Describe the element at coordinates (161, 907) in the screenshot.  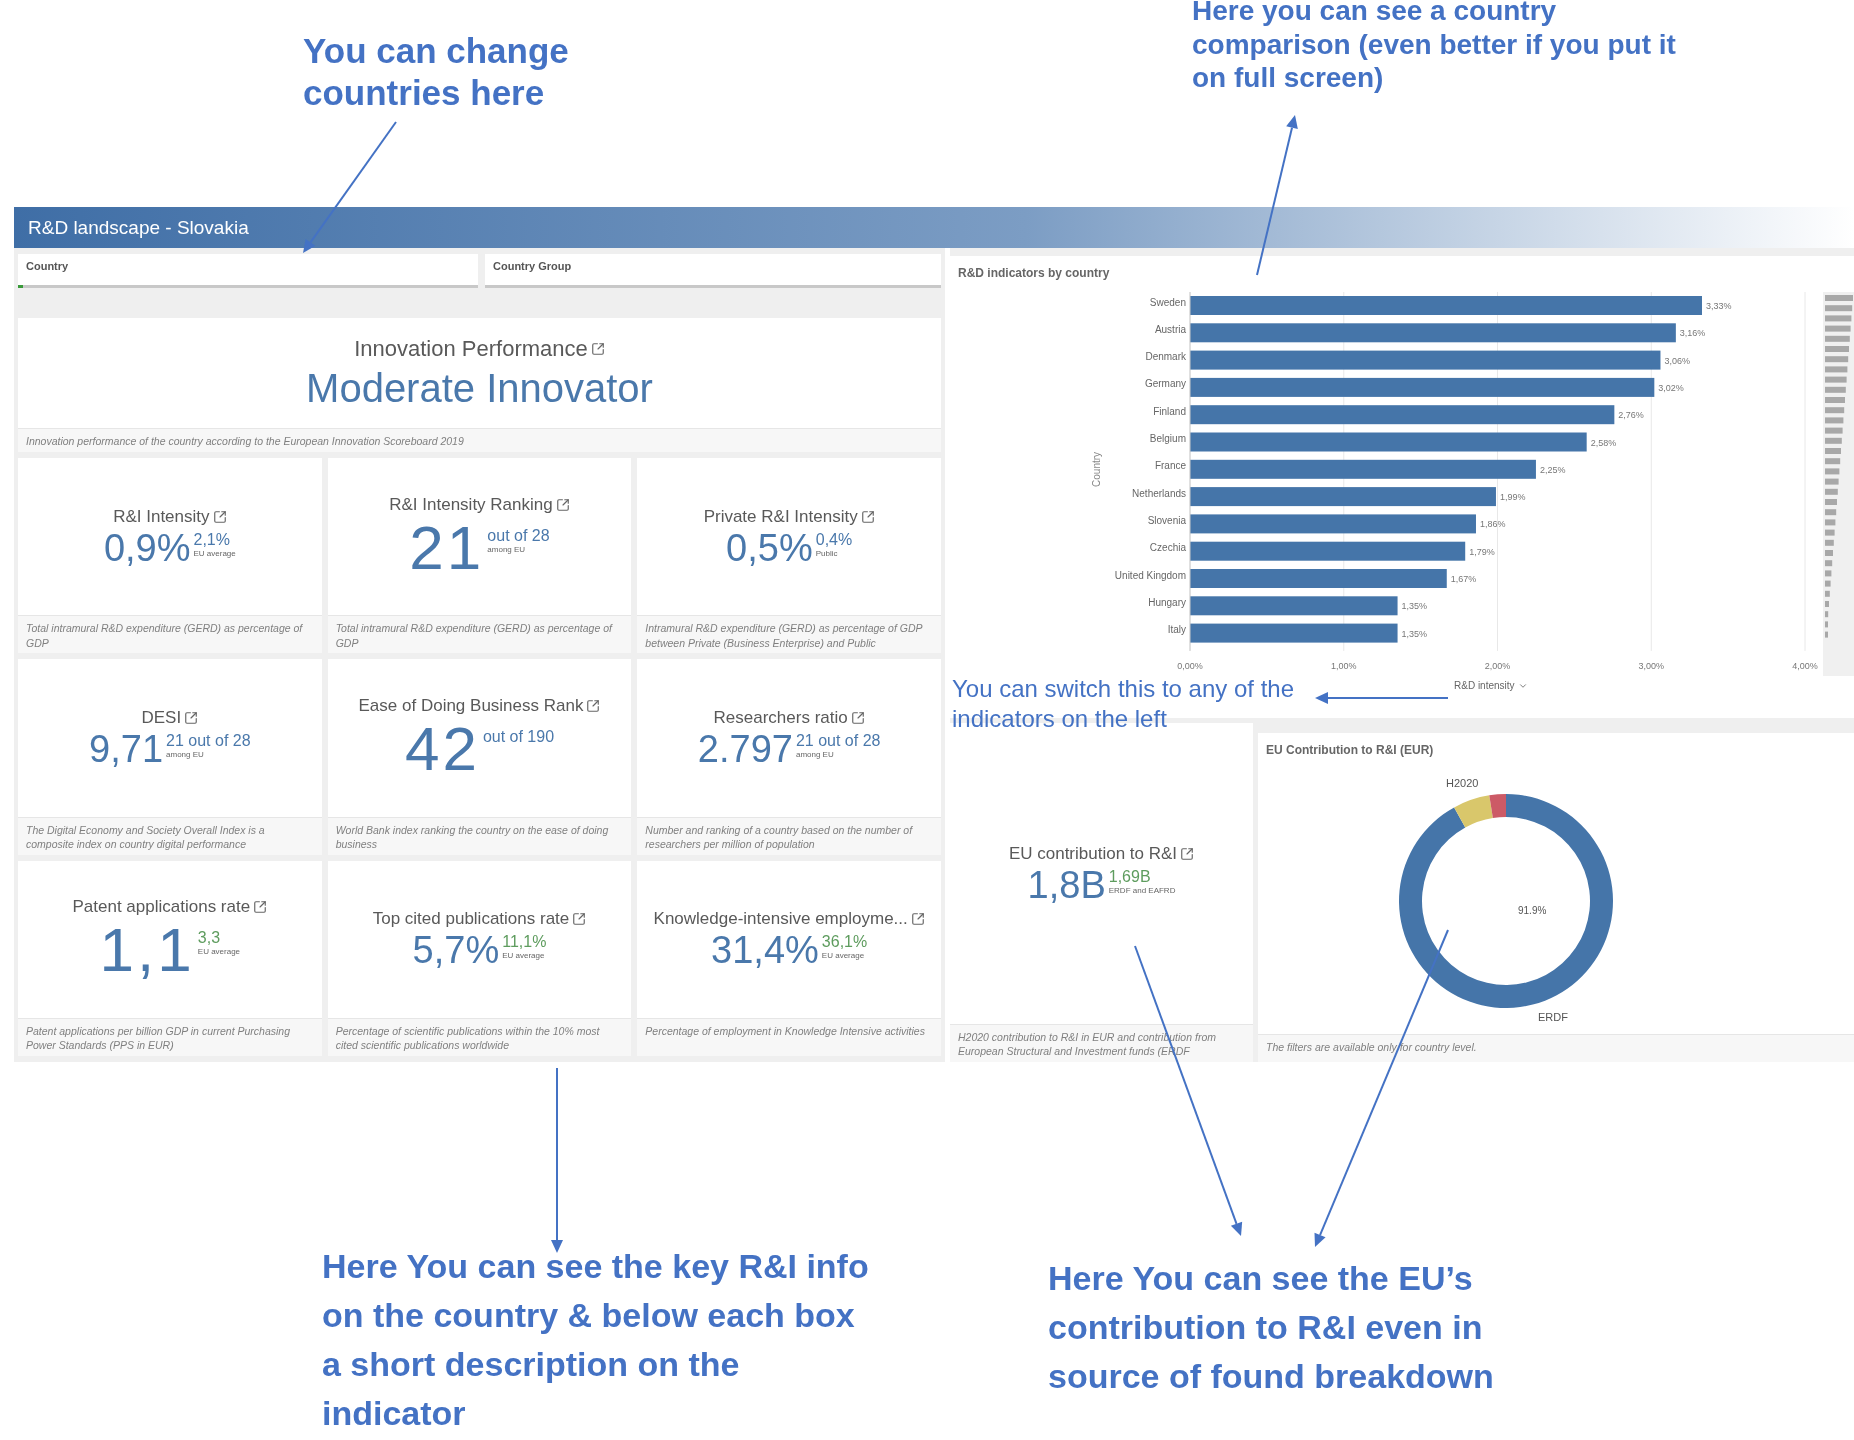
I see `kpi-title: Patent applications rate` at that location.